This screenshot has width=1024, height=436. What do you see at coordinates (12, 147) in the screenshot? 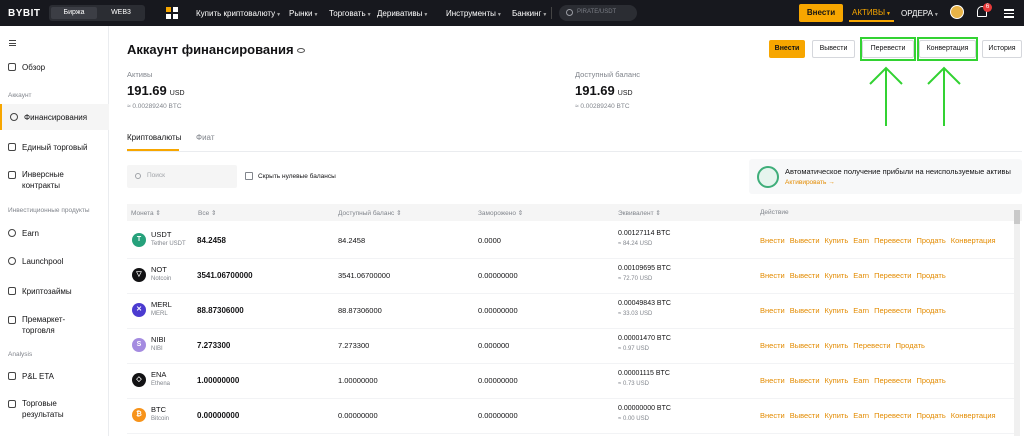
I see `card-icon` at bounding box center [12, 147].